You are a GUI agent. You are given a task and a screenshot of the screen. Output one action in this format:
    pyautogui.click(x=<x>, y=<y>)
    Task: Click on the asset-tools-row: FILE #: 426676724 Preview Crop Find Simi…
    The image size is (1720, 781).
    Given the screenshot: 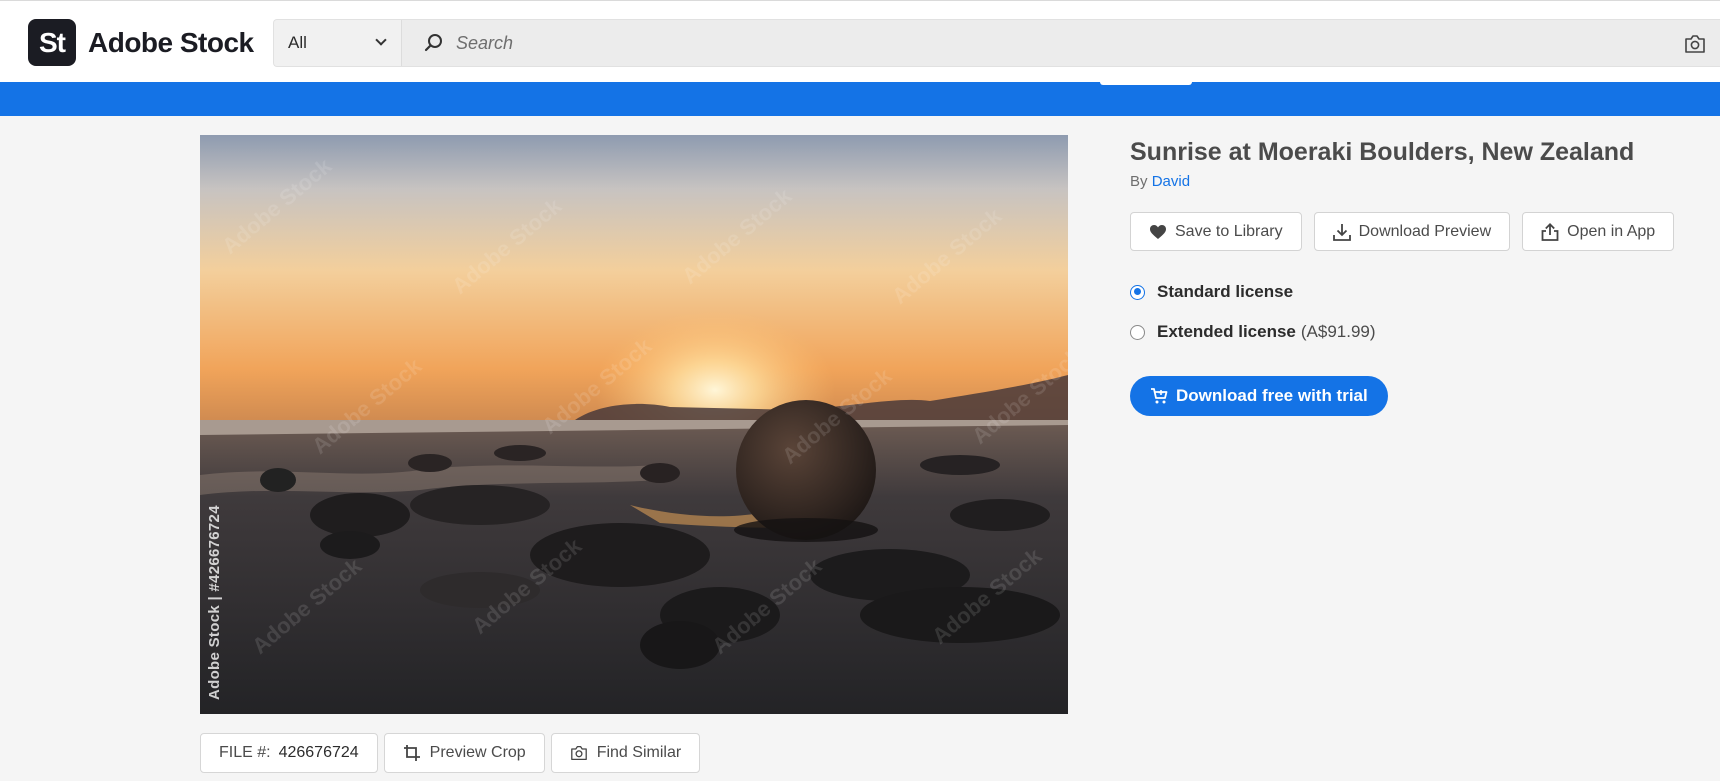 What is the action you would take?
    pyautogui.click(x=450, y=753)
    